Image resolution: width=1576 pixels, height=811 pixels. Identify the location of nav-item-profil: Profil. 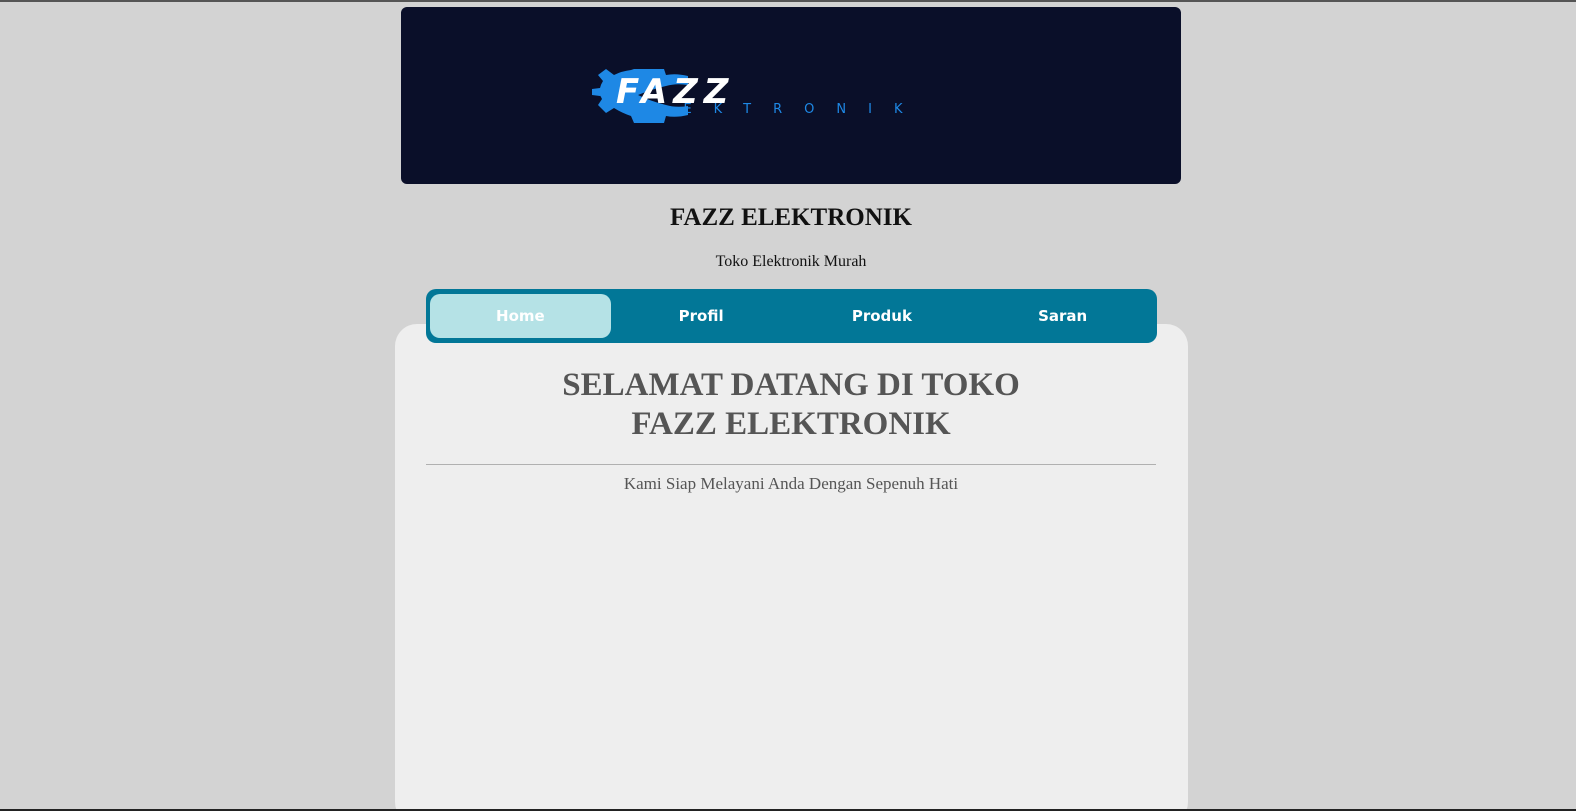
(701, 316).